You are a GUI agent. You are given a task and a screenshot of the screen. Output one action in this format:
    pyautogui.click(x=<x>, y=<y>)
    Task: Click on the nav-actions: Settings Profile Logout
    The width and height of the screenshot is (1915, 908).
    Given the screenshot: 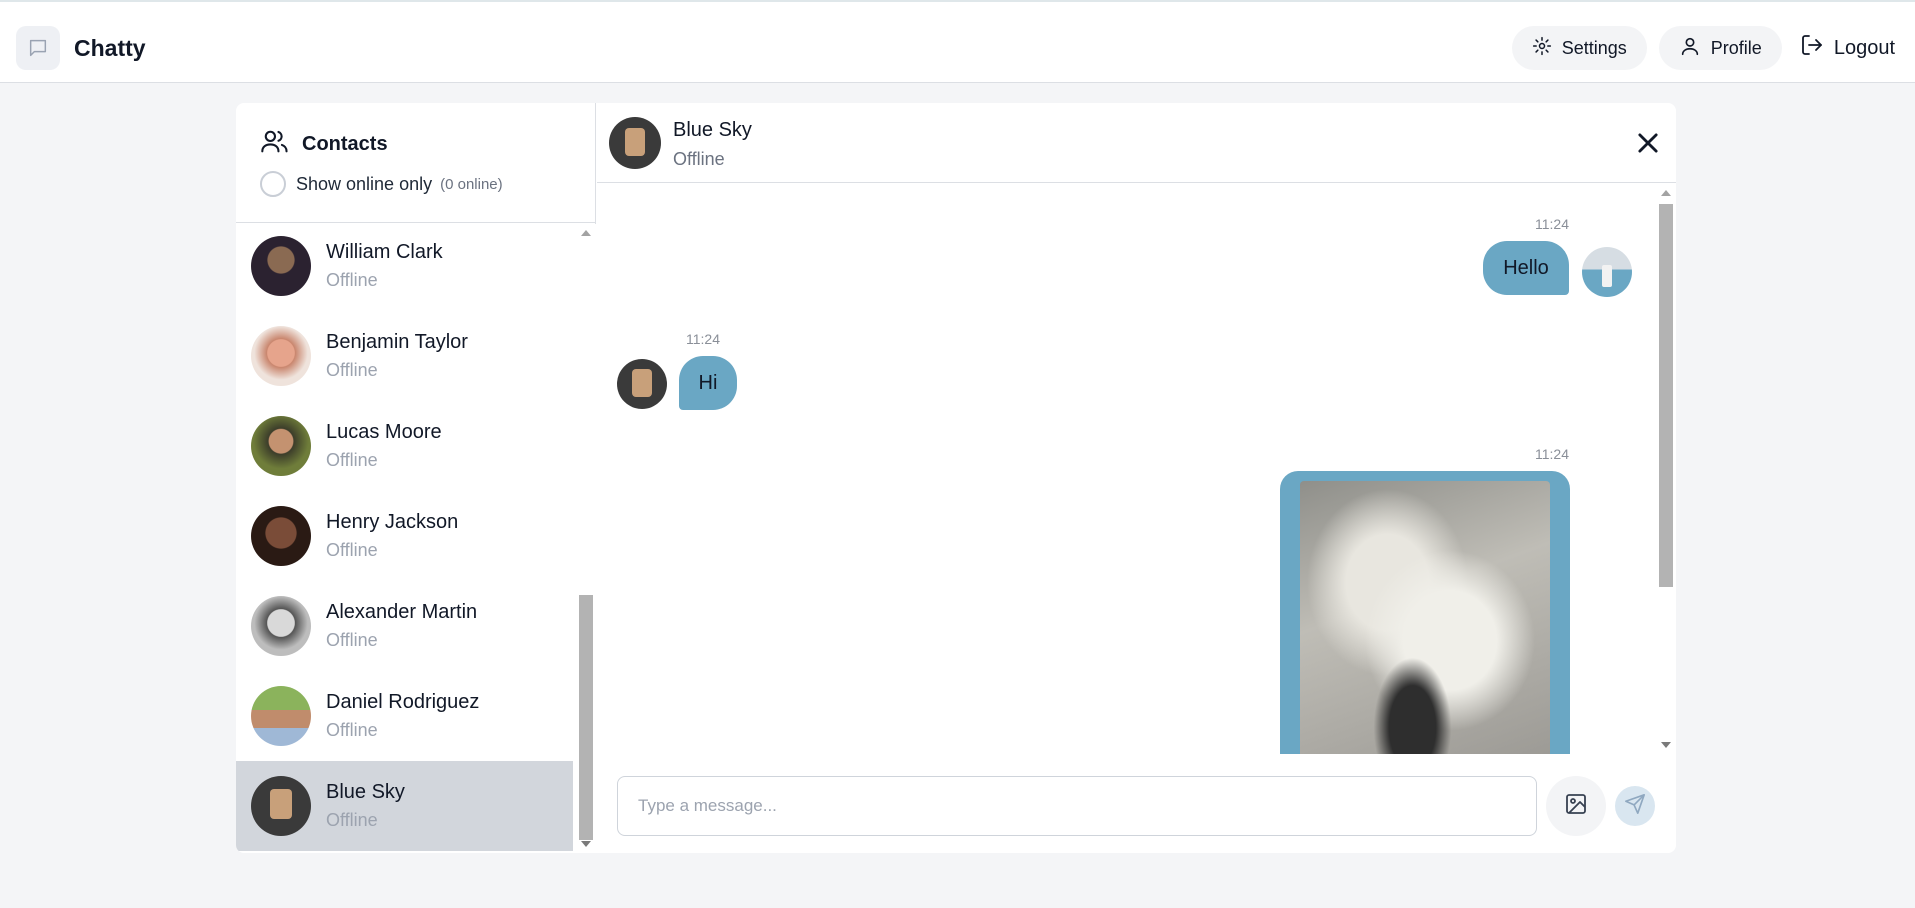 What is the action you would take?
    pyautogui.click(x=1699, y=48)
    